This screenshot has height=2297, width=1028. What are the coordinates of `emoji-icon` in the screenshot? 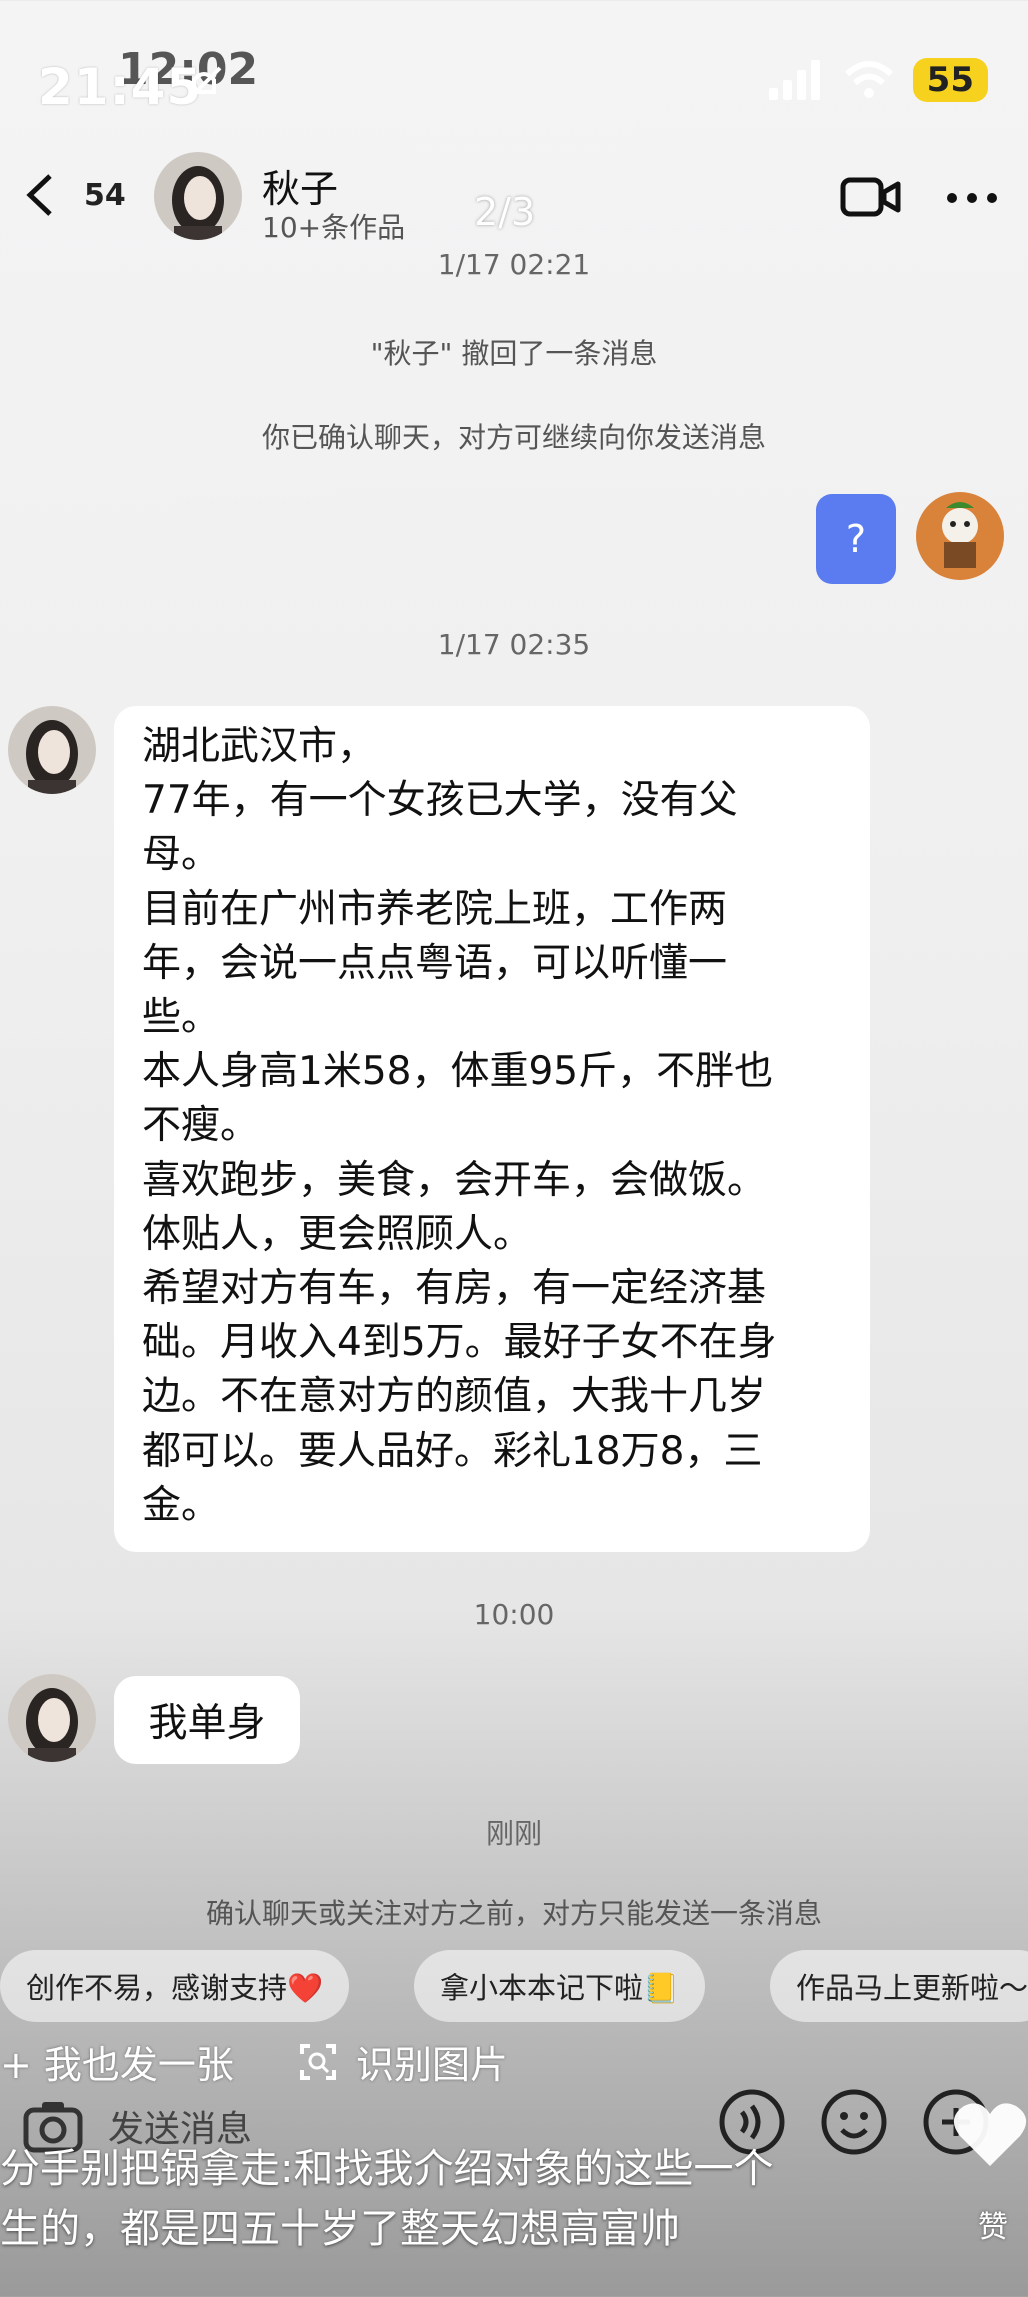 It's located at (854, 2124).